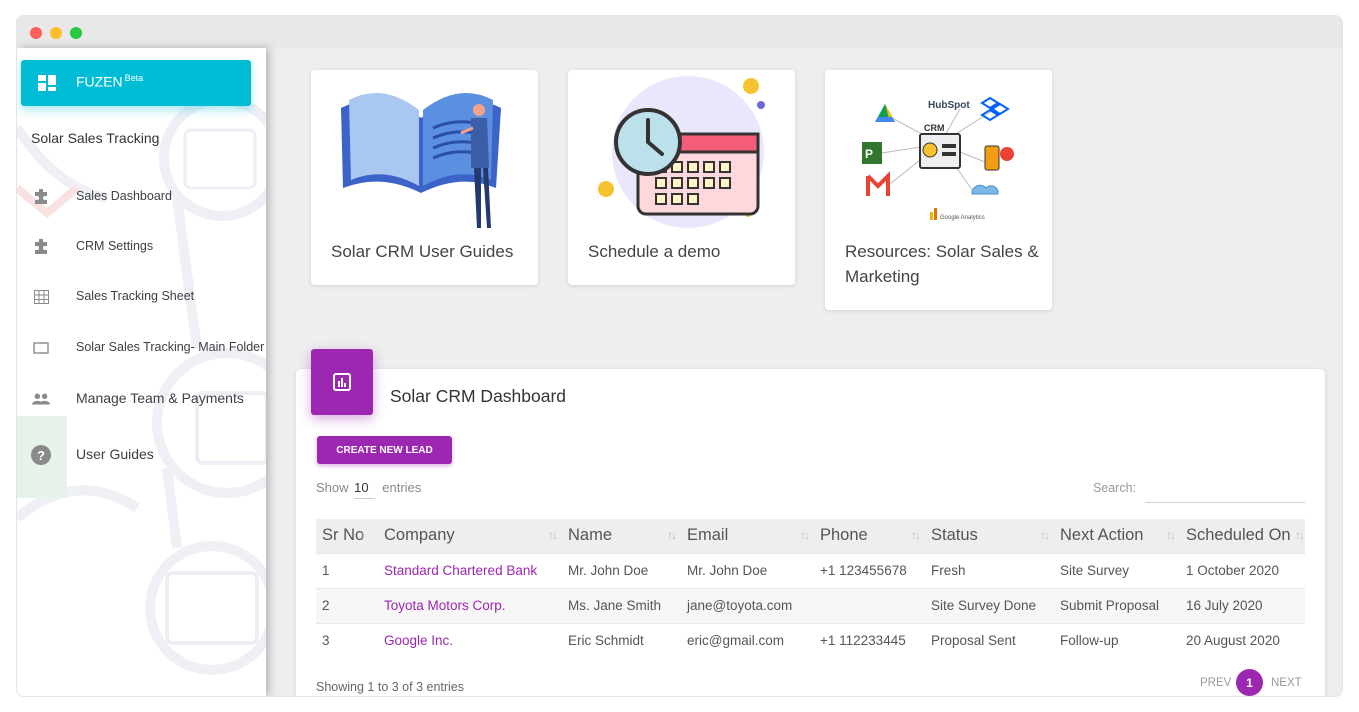  Describe the element at coordinates (160, 398) in the screenshot. I see `sidebar-item-label: Manage Team & Payments` at that location.